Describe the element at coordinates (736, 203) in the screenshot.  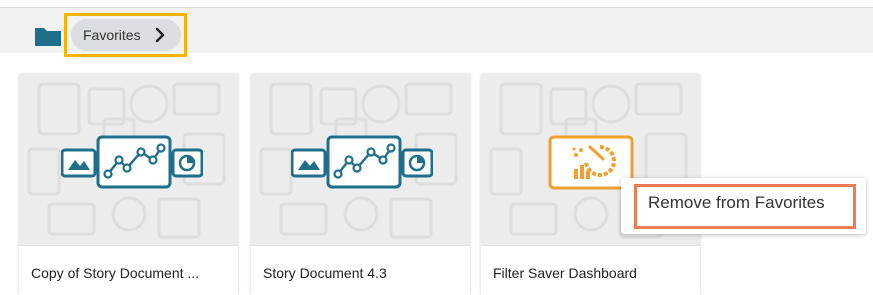
I see `remove-from-favorites-item: Remove from Favorites` at that location.